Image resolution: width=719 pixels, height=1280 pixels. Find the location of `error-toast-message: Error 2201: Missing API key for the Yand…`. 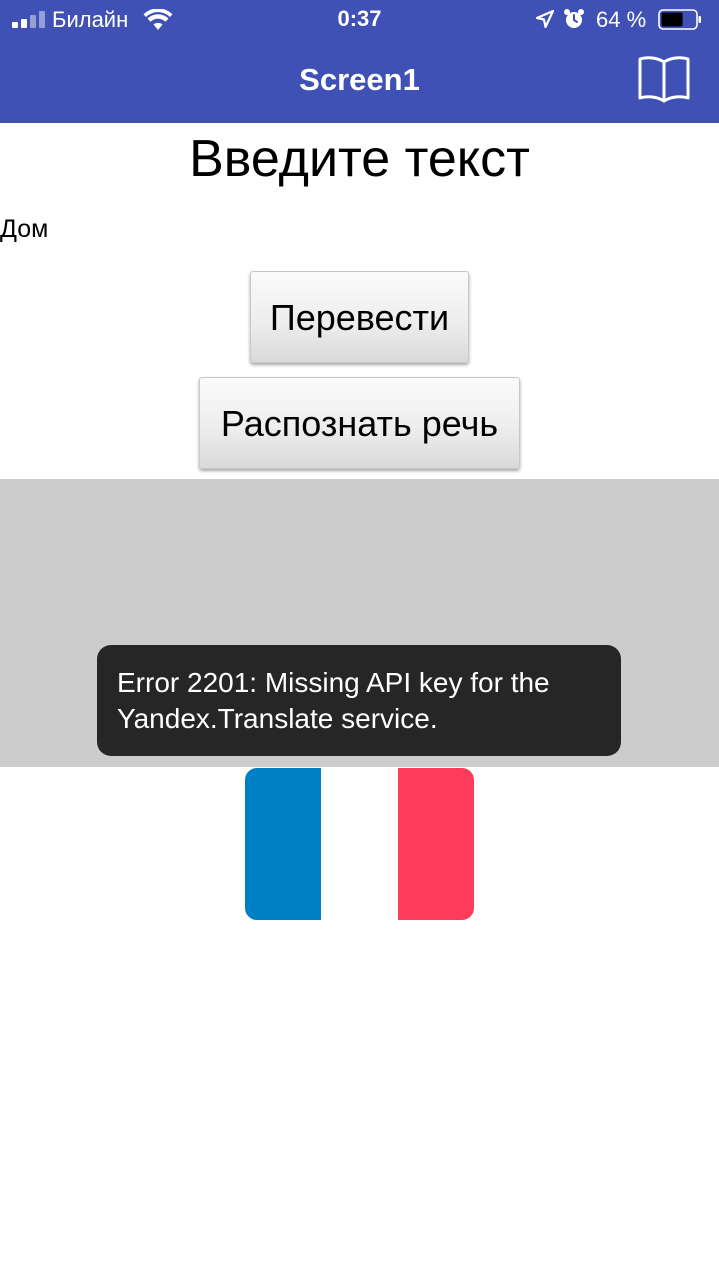

error-toast-message: Error 2201: Missing API key for the Yand… is located at coordinates (333, 700).